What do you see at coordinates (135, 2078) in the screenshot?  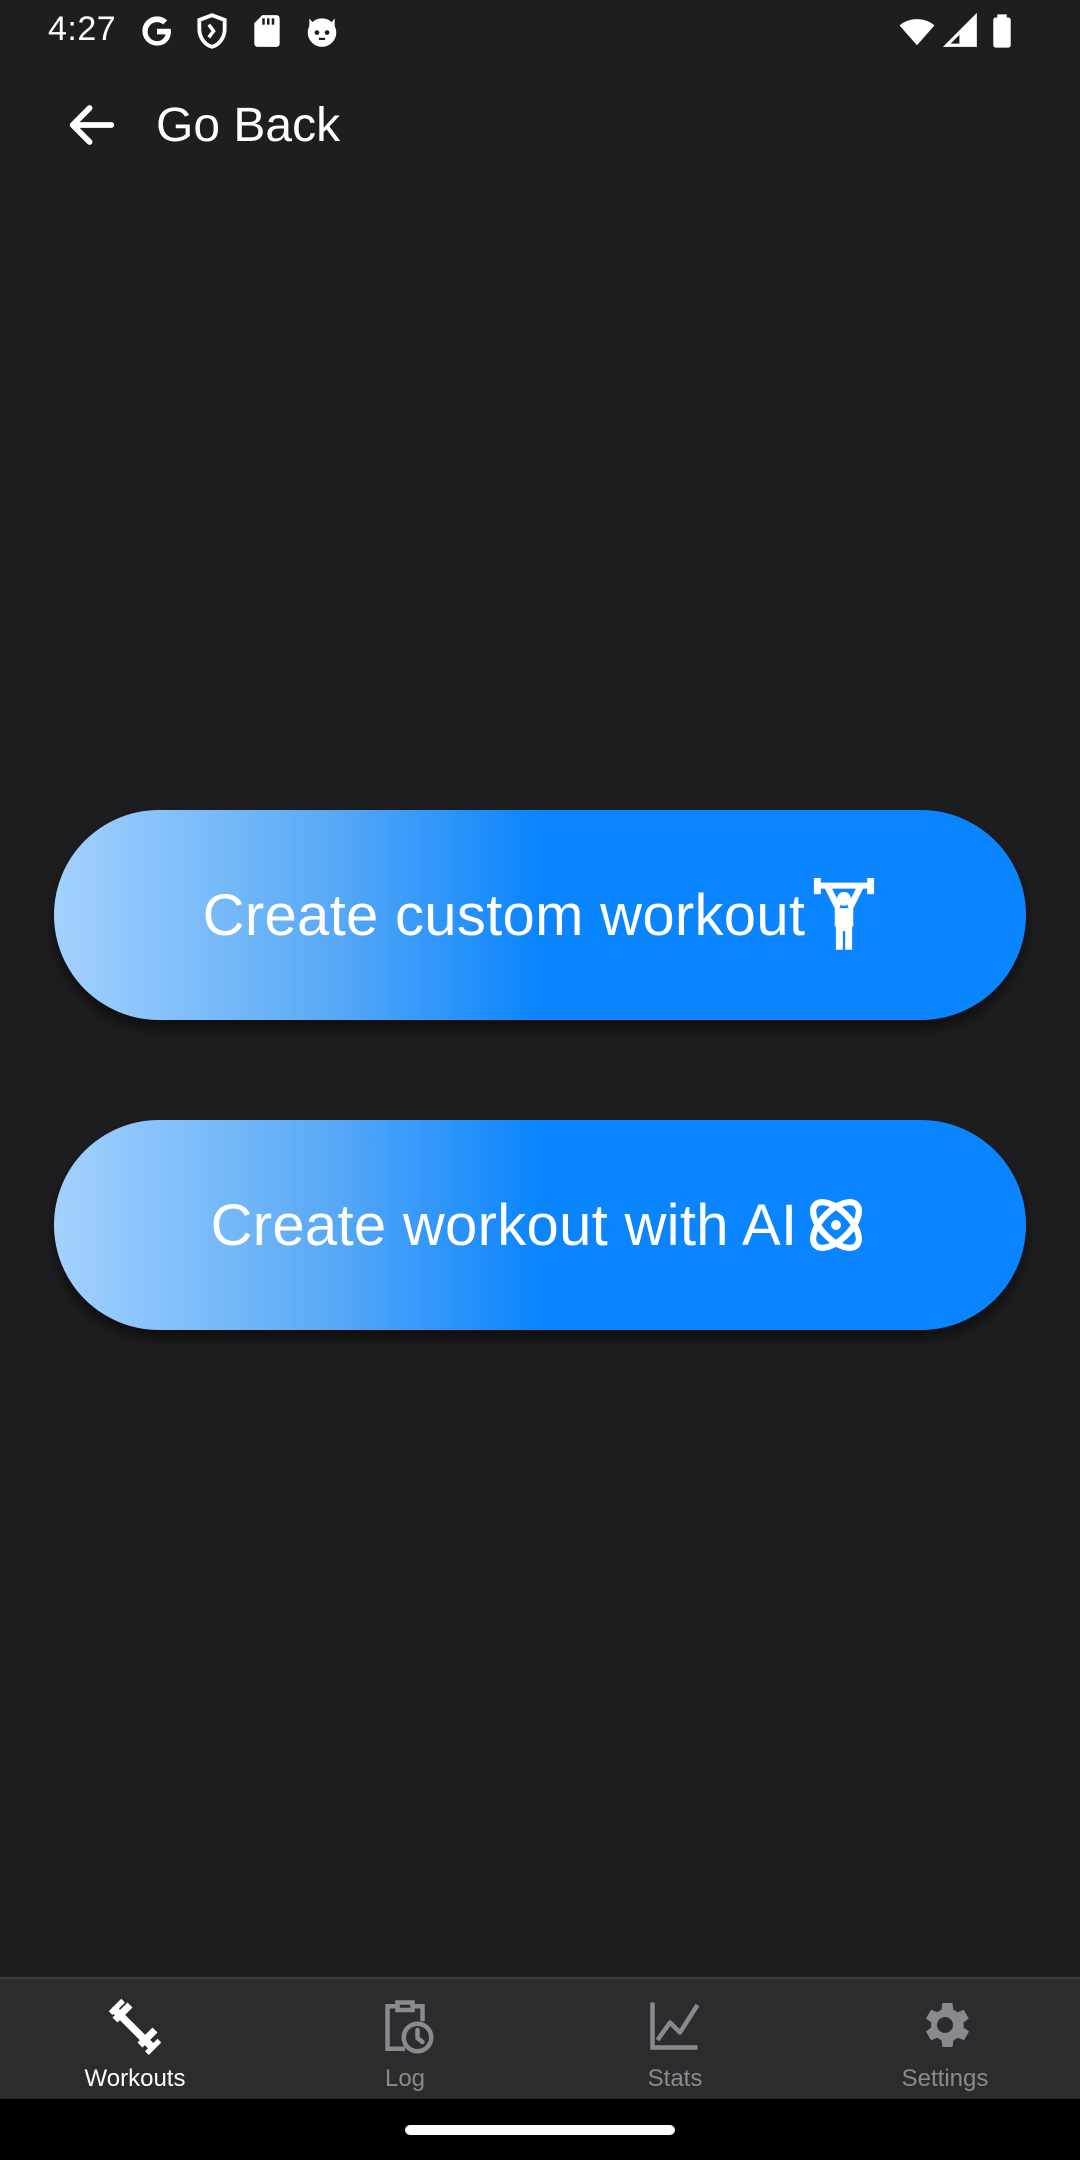 I see `nav-label-workouts: Workouts` at bounding box center [135, 2078].